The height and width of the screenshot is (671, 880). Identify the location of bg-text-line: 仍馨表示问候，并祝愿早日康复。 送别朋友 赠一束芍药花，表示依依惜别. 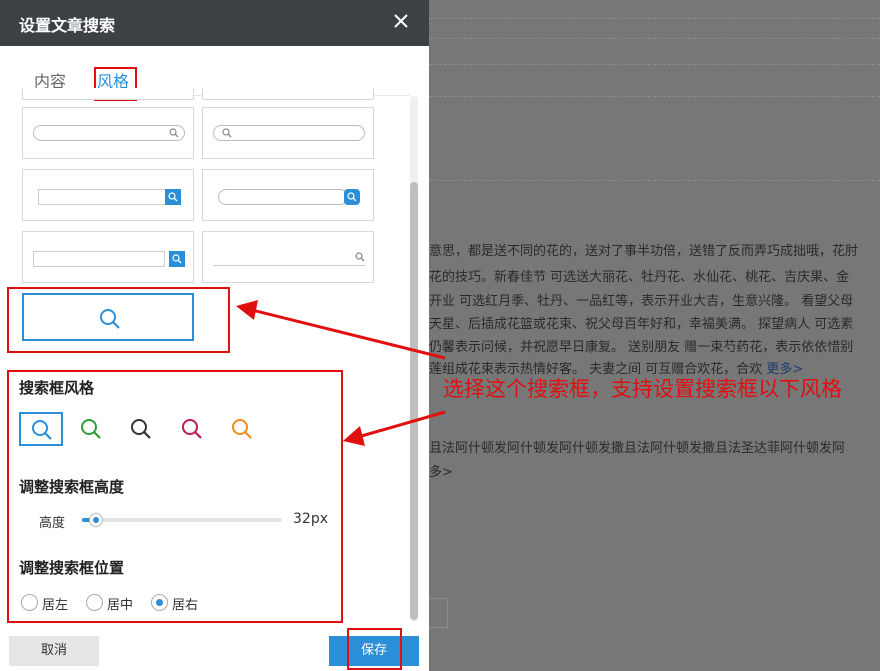
(641, 347).